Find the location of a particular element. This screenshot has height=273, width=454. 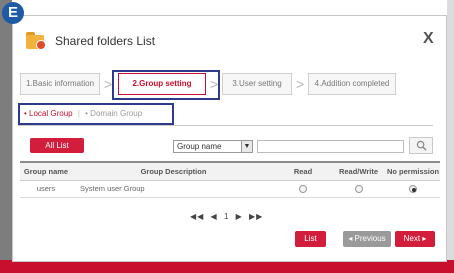

search-field-select: Group name ▼ is located at coordinates (213, 146).